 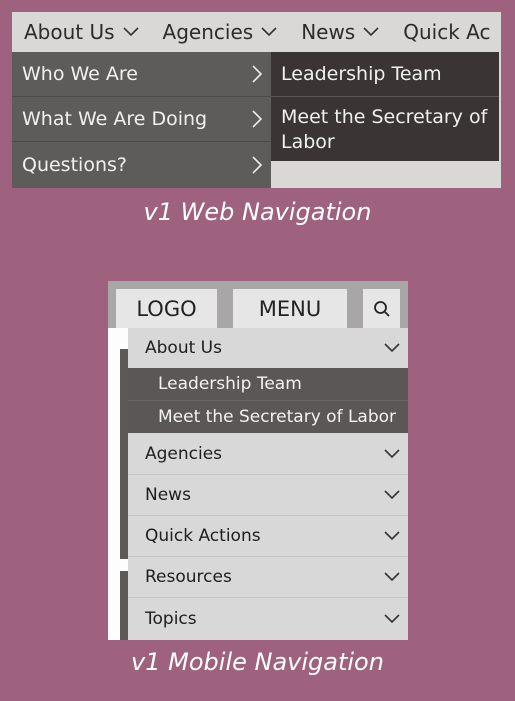 What do you see at coordinates (141, 164) in the screenshot?
I see `submenu-item-questions: Questions?` at bounding box center [141, 164].